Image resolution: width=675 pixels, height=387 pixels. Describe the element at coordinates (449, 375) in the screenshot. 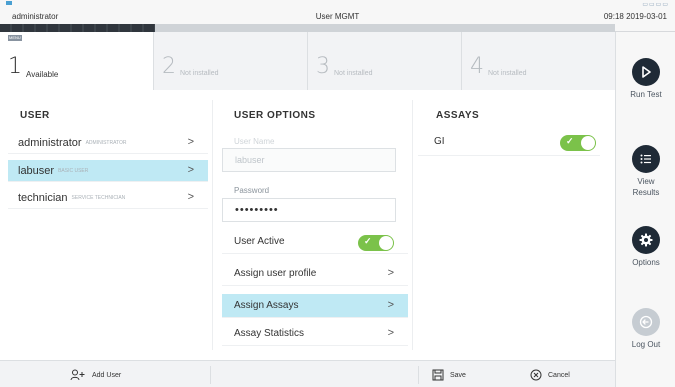

I see `save-button: Save` at that location.